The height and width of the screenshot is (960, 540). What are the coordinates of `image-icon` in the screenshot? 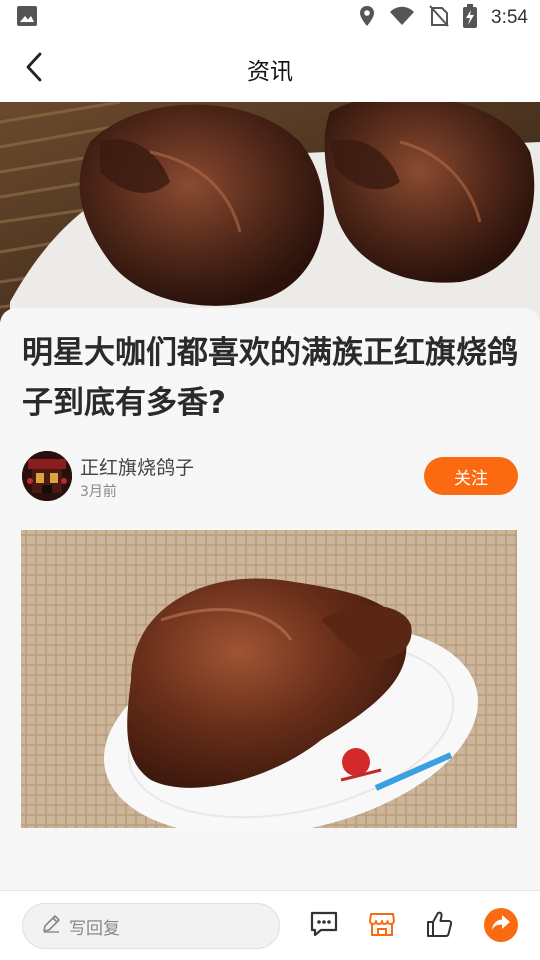 It's located at (27, 18).